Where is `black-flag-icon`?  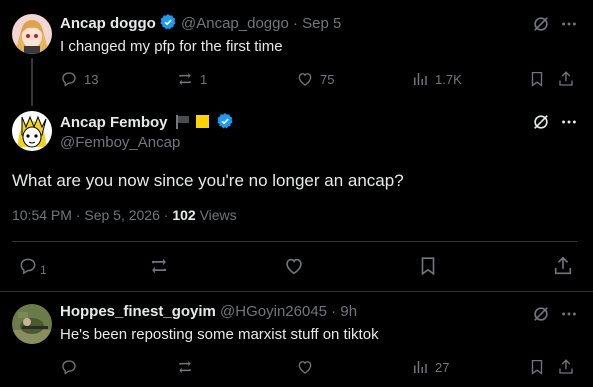
black-flag-icon is located at coordinates (183, 123).